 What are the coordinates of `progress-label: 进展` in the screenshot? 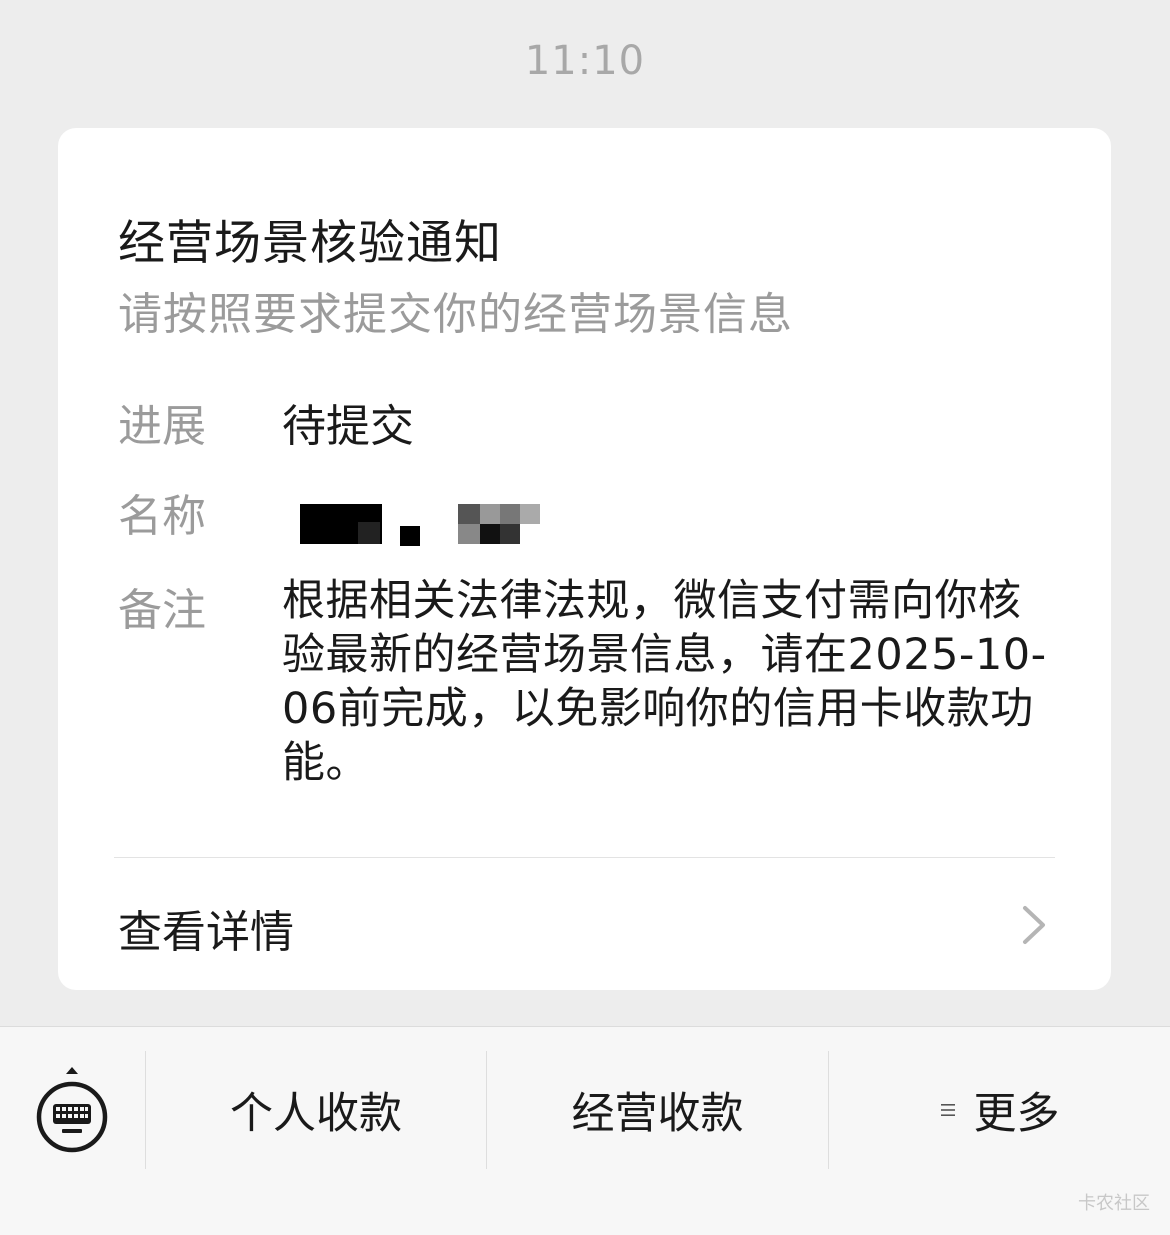 It's located at (162, 426).